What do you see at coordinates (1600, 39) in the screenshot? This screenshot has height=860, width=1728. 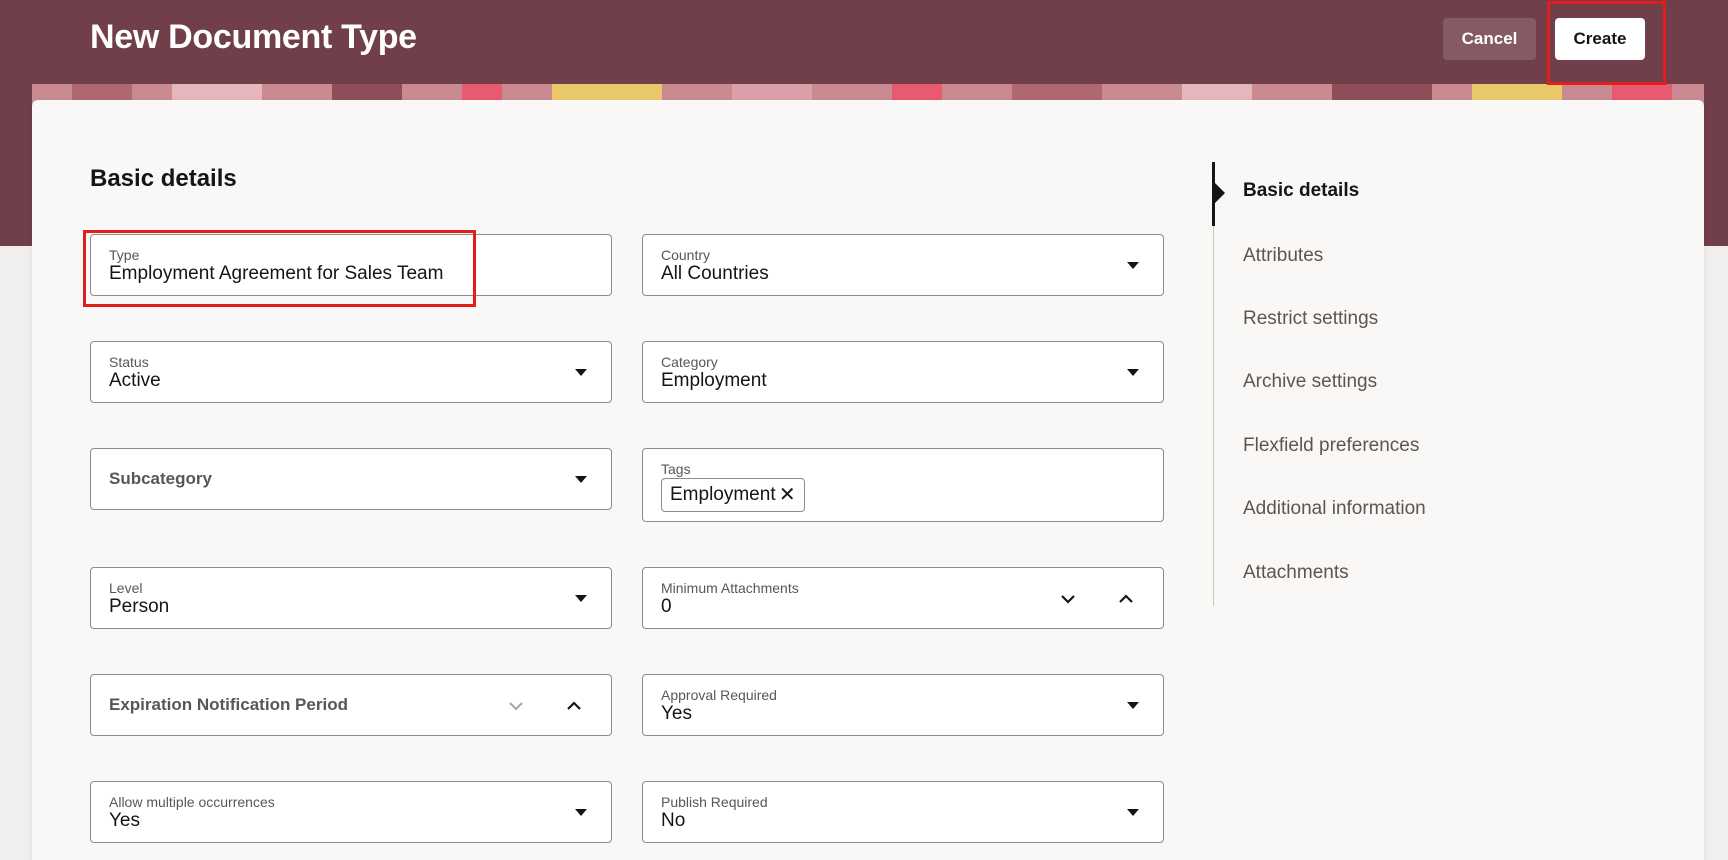 I see `create-button: Create` at bounding box center [1600, 39].